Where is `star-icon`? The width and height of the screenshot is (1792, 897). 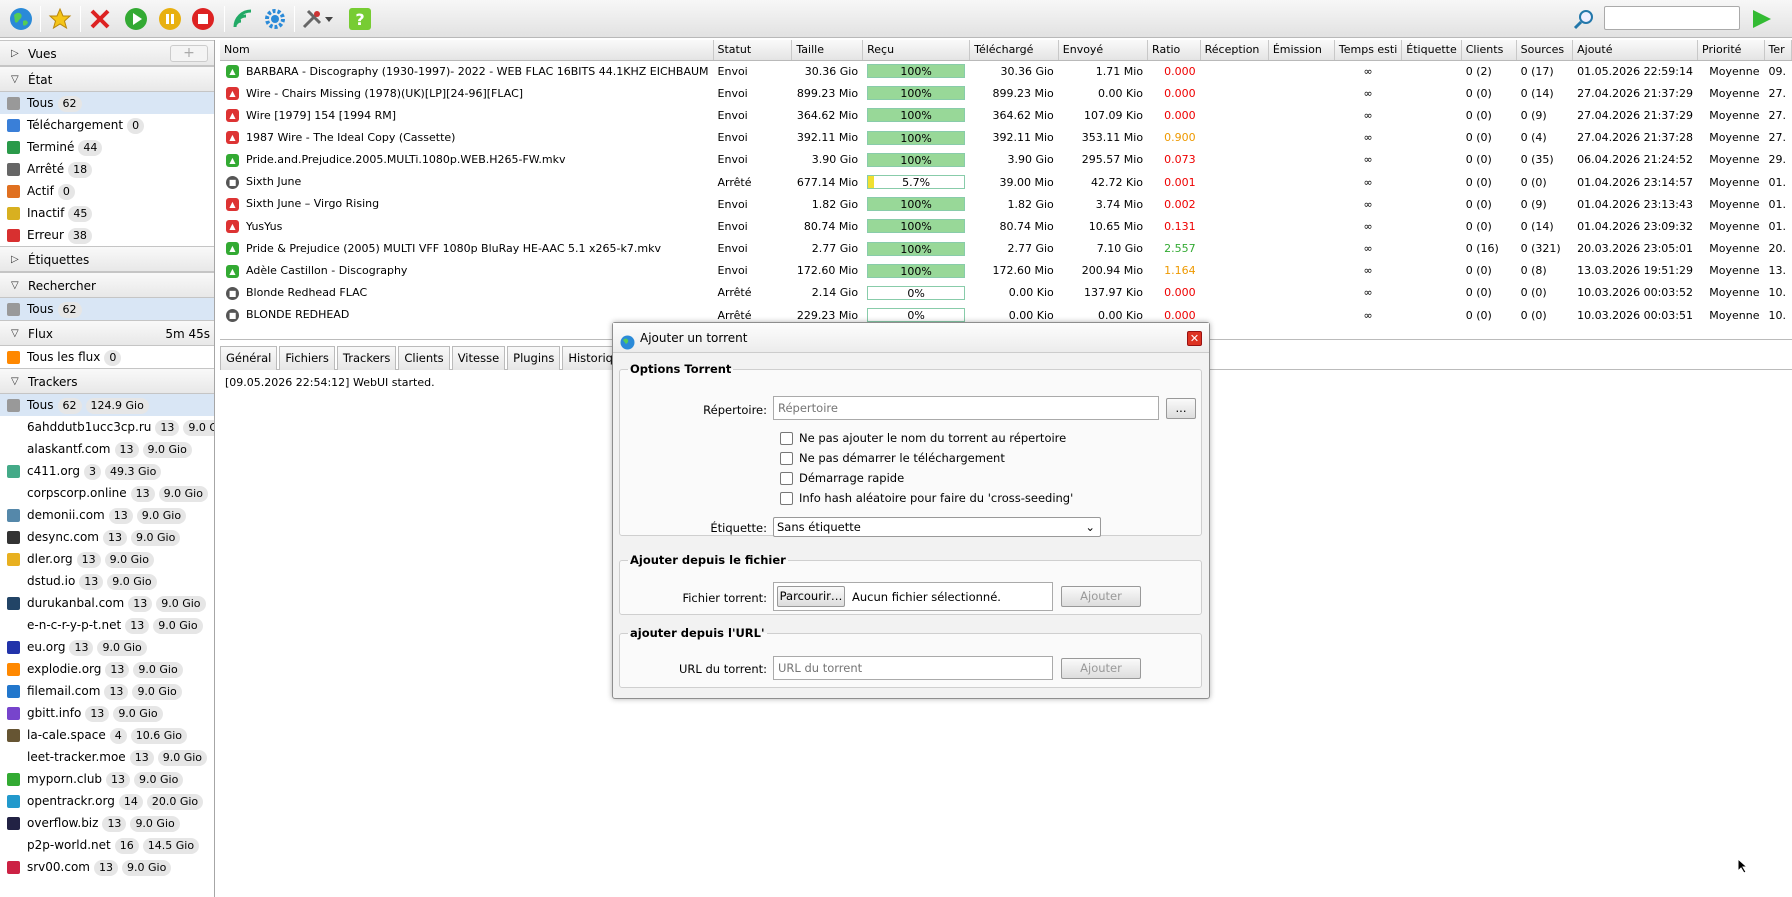 star-icon is located at coordinates (60, 19).